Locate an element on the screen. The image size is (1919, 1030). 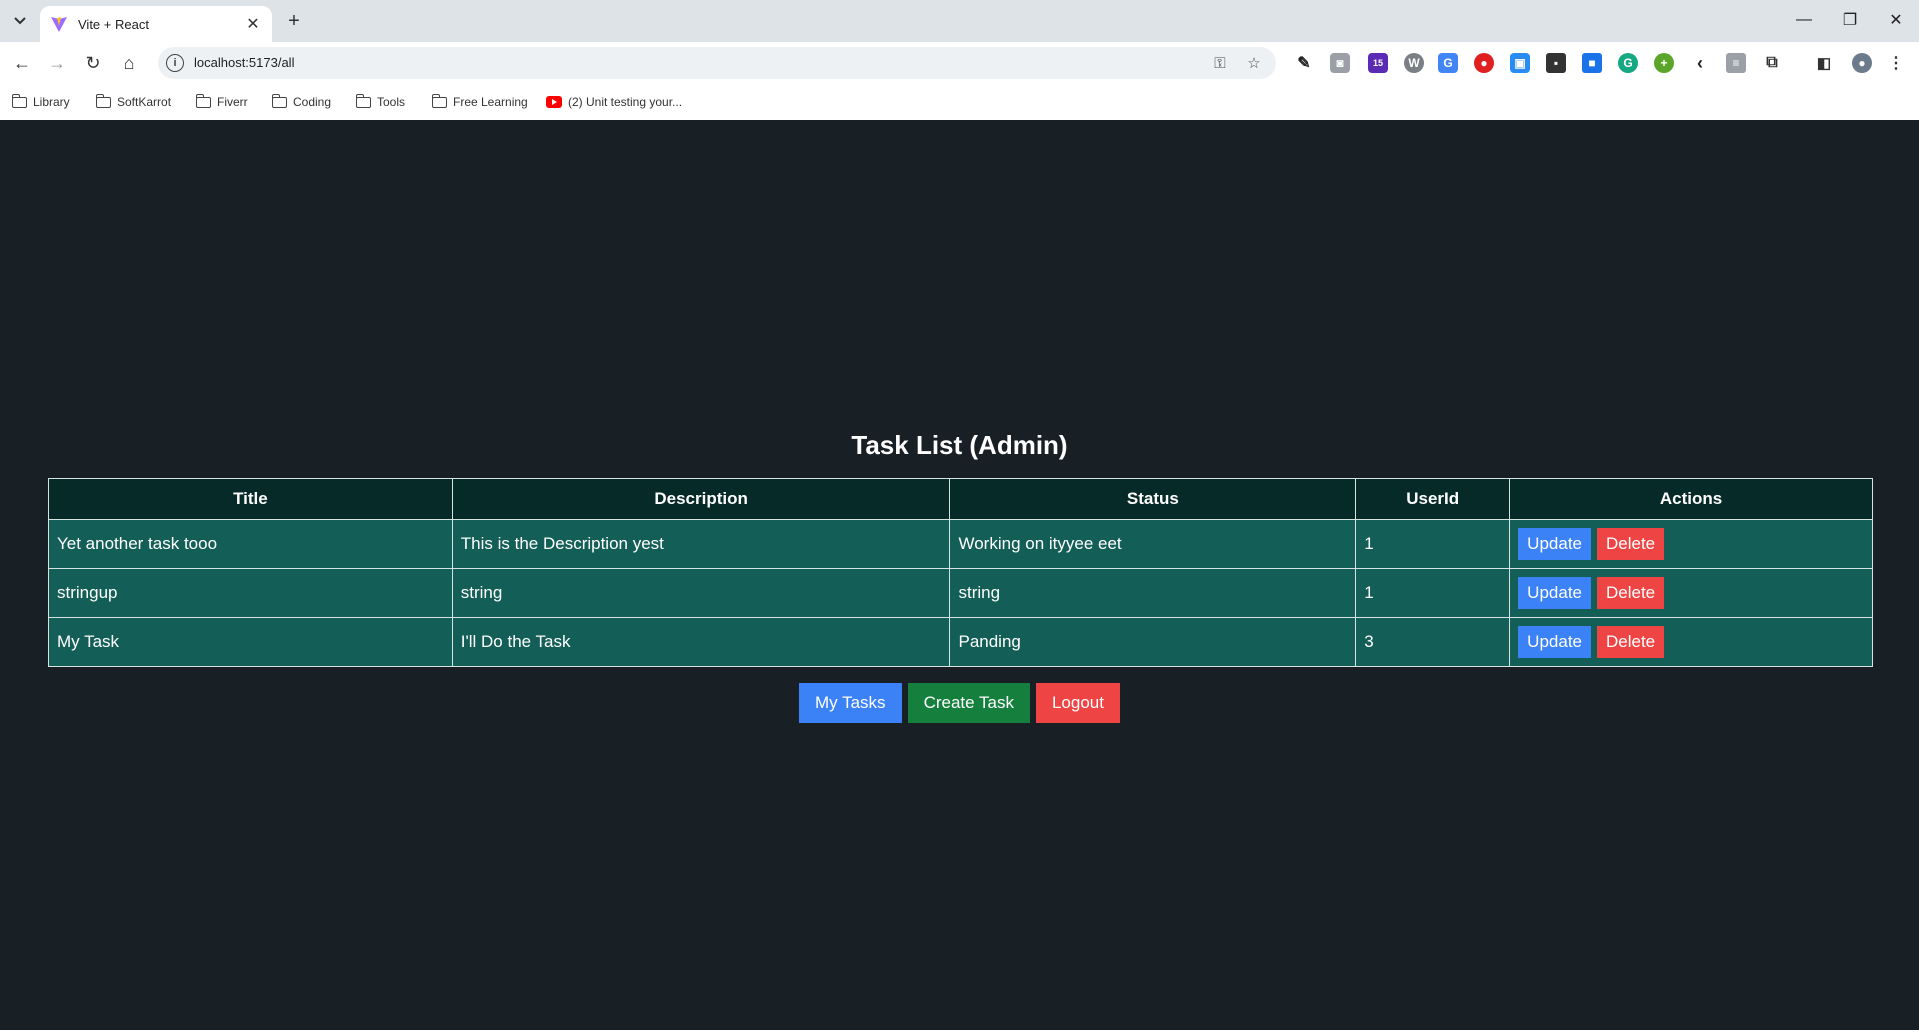
reload-icon: ↻ is located at coordinates (93, 63).